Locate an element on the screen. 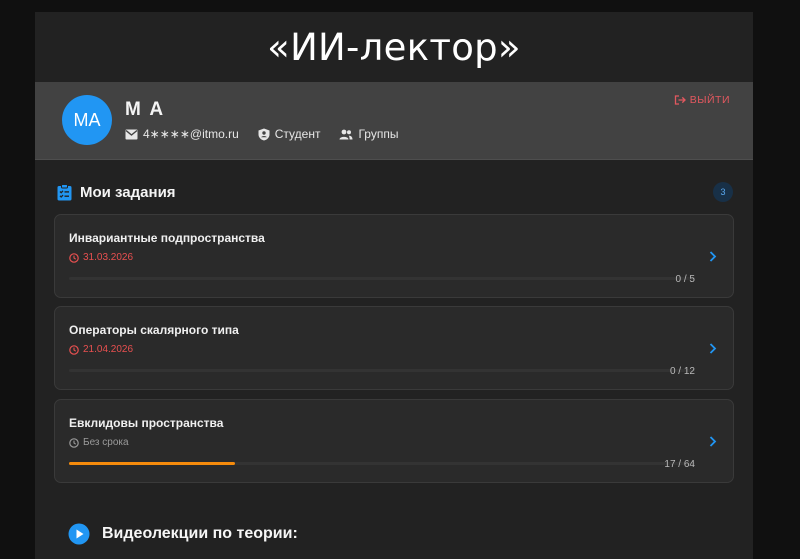  task-progress-count: 17 / 64 is located at coordinates (679, 464).